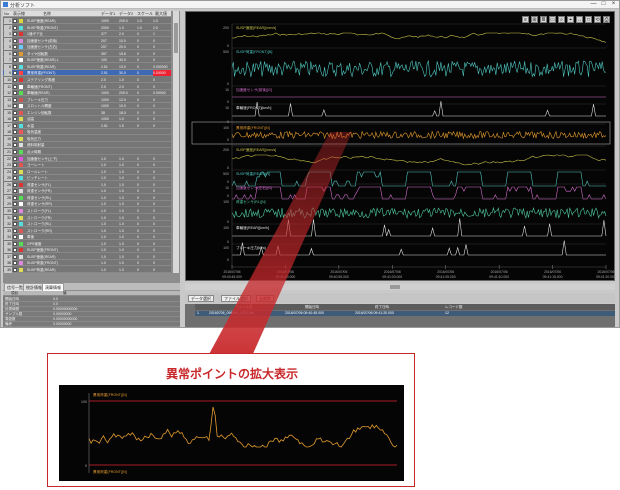  I want to click on table-row: 25 ピッチレート 1.0 1.0 0 0, so click(87, 178).